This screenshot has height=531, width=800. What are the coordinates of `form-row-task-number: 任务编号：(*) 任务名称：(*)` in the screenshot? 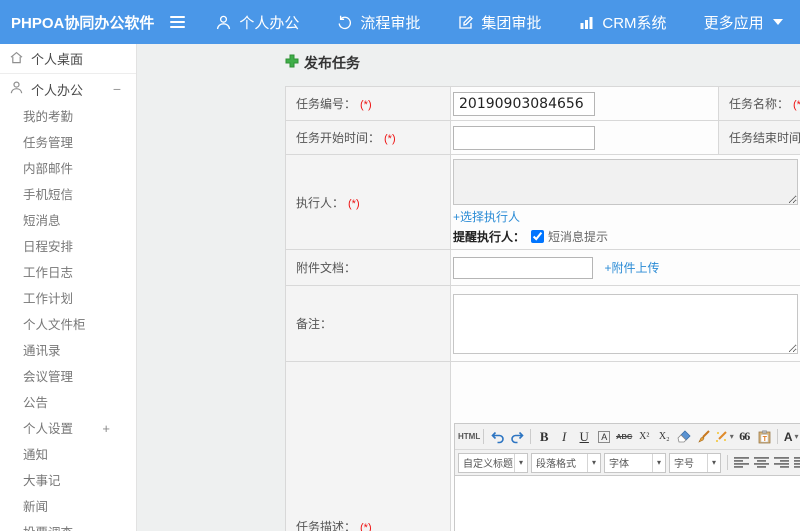 It's located at (542, 103).